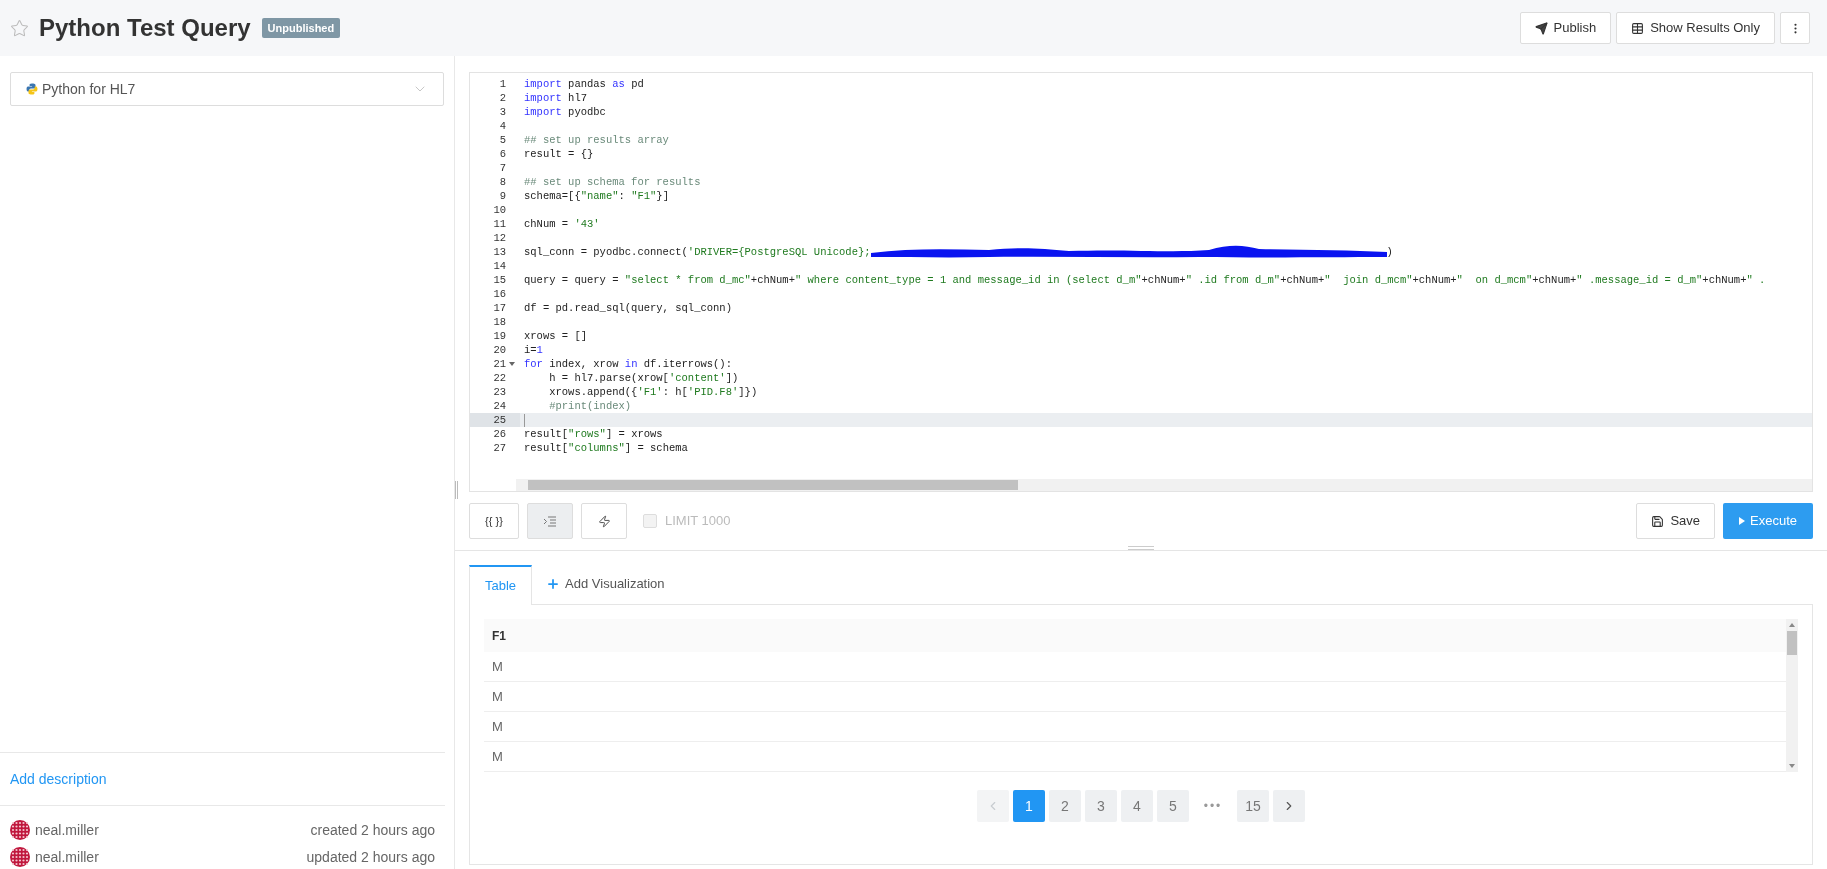  What do you see at coordinates (19, 28) in the screenshot?
I see `star-icon` at bounding box center [19, 28].